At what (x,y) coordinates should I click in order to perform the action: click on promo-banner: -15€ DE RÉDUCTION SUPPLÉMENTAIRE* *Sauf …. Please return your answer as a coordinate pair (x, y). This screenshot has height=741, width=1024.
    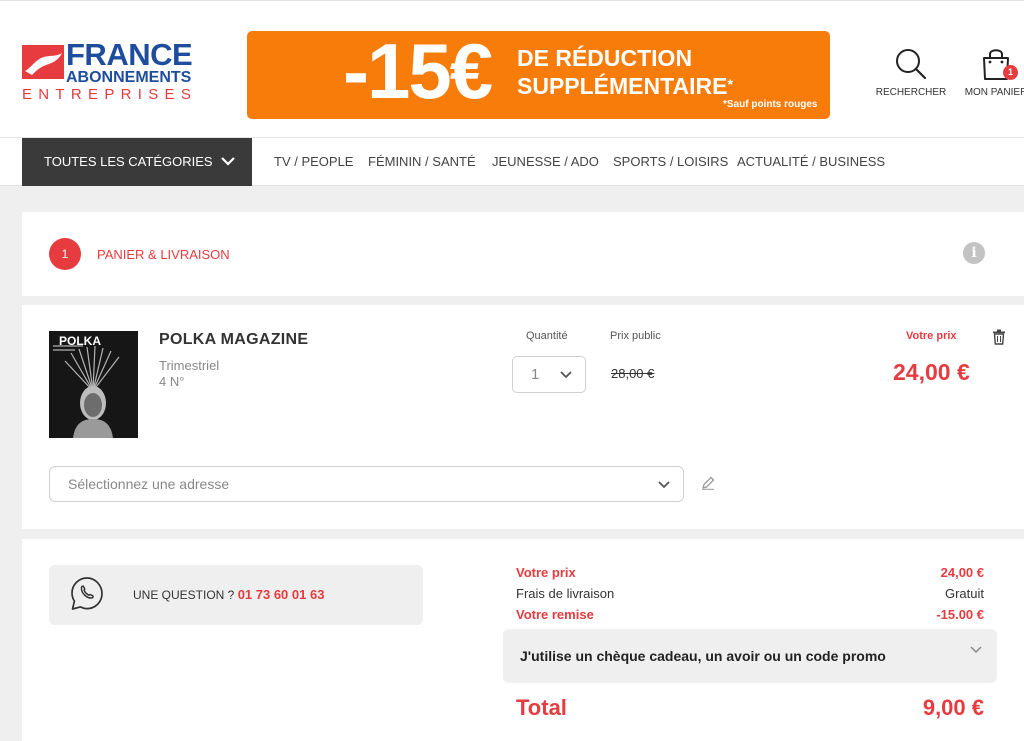
    Looking at the image, I should click on (538, 75).